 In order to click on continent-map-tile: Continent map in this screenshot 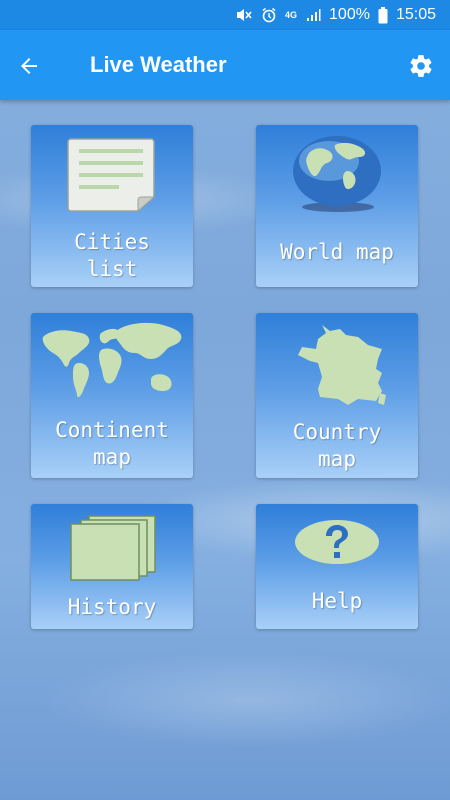, I will do `click(112, 395)`.